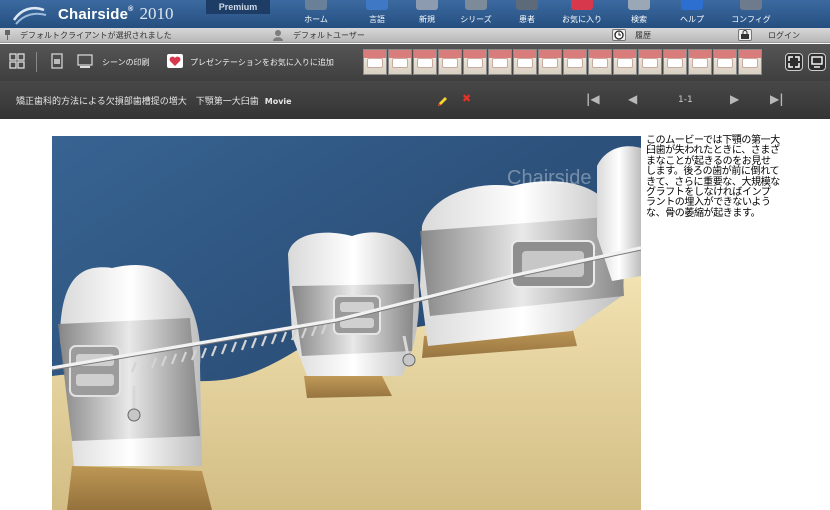 The width and height of the screenshot is (830, 510). I want to click on next-page-icon: ▶, so click(734, 99).